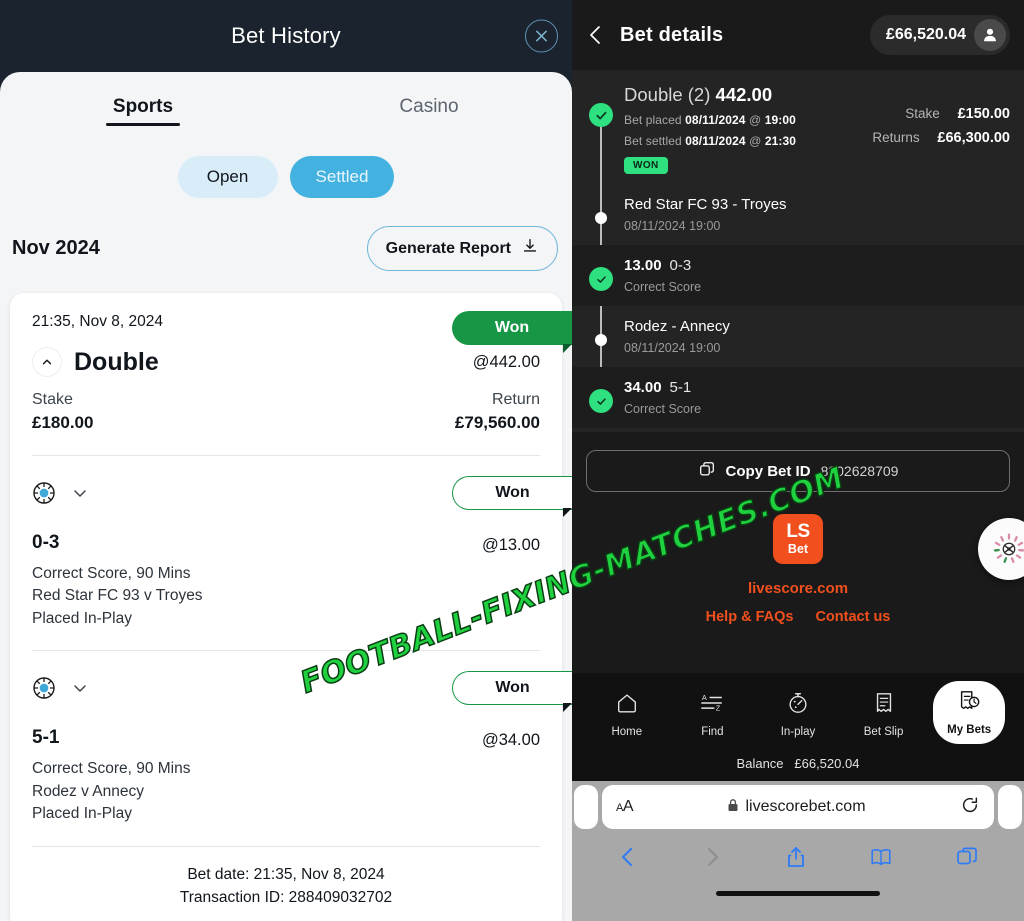 Image resolution: width=1024 pixels, height=921 pixels. What do you see at coordinates (707, 471) in the screenshot?
I see `copy-icon` at bounding box center [707, 471].